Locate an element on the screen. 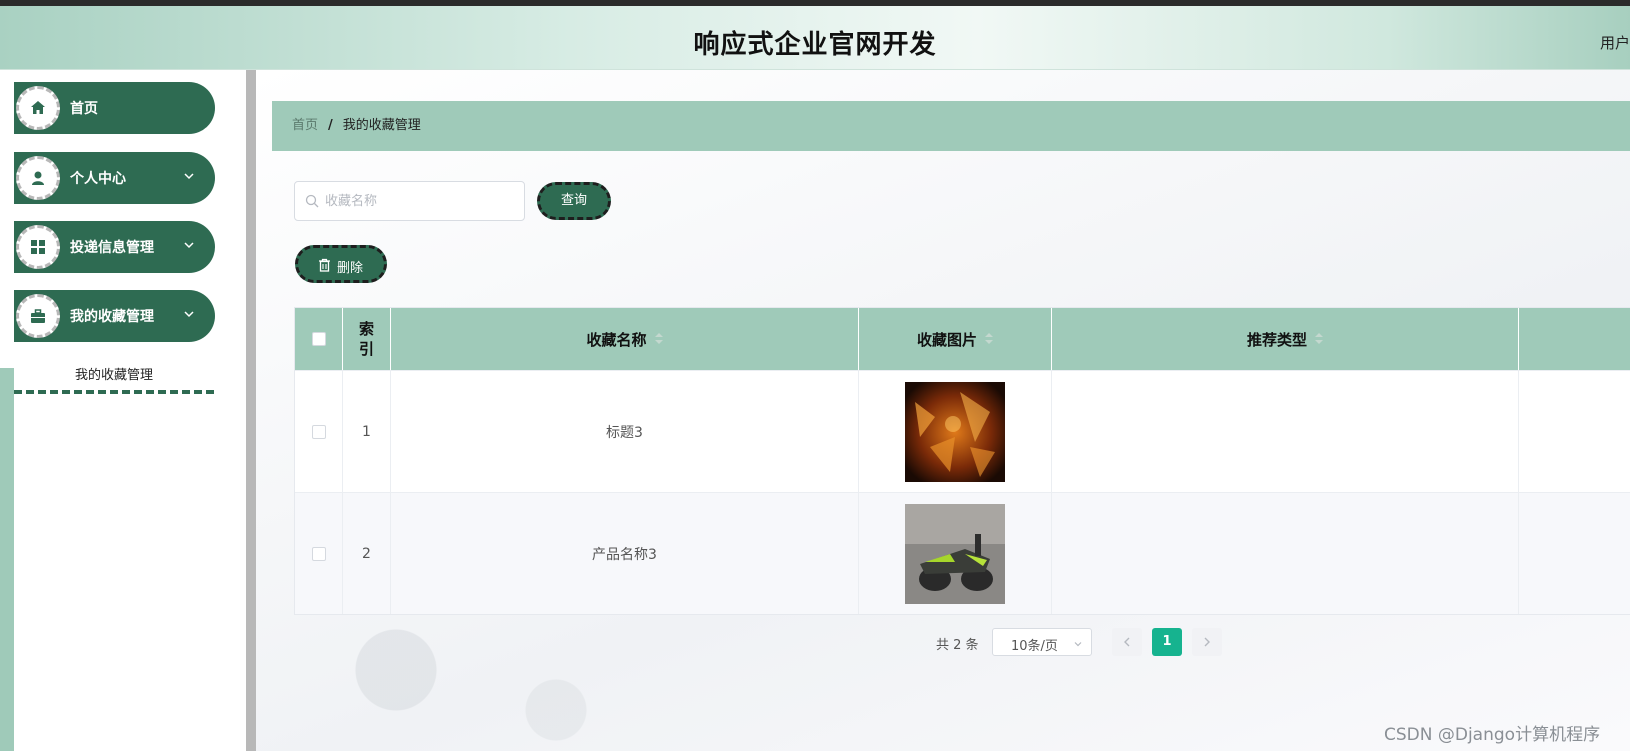 The height and width of the screenshot is (751, 1630). search-input is located at coordinates (420, 201).